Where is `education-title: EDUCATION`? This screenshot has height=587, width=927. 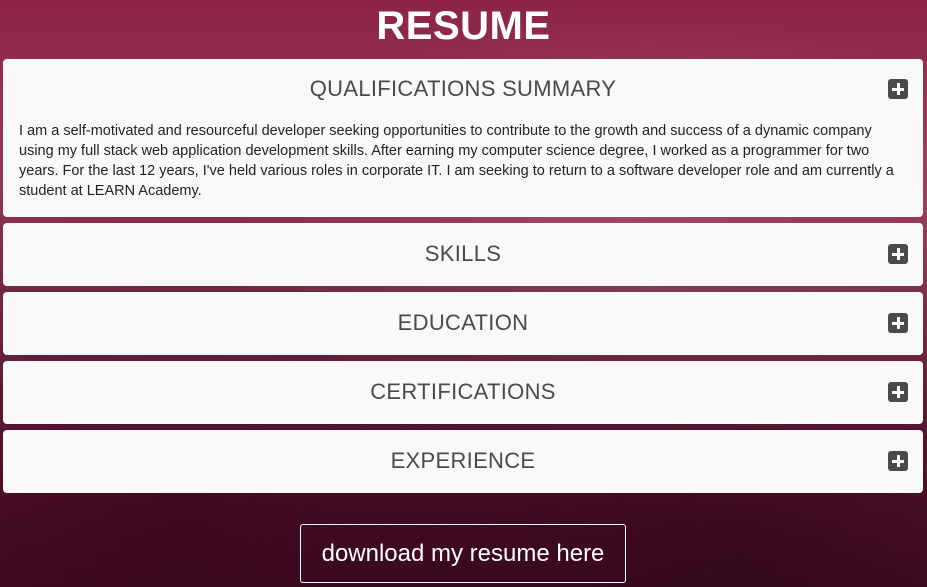
education-title: EDUCATION is located at coordinates (463, 322).